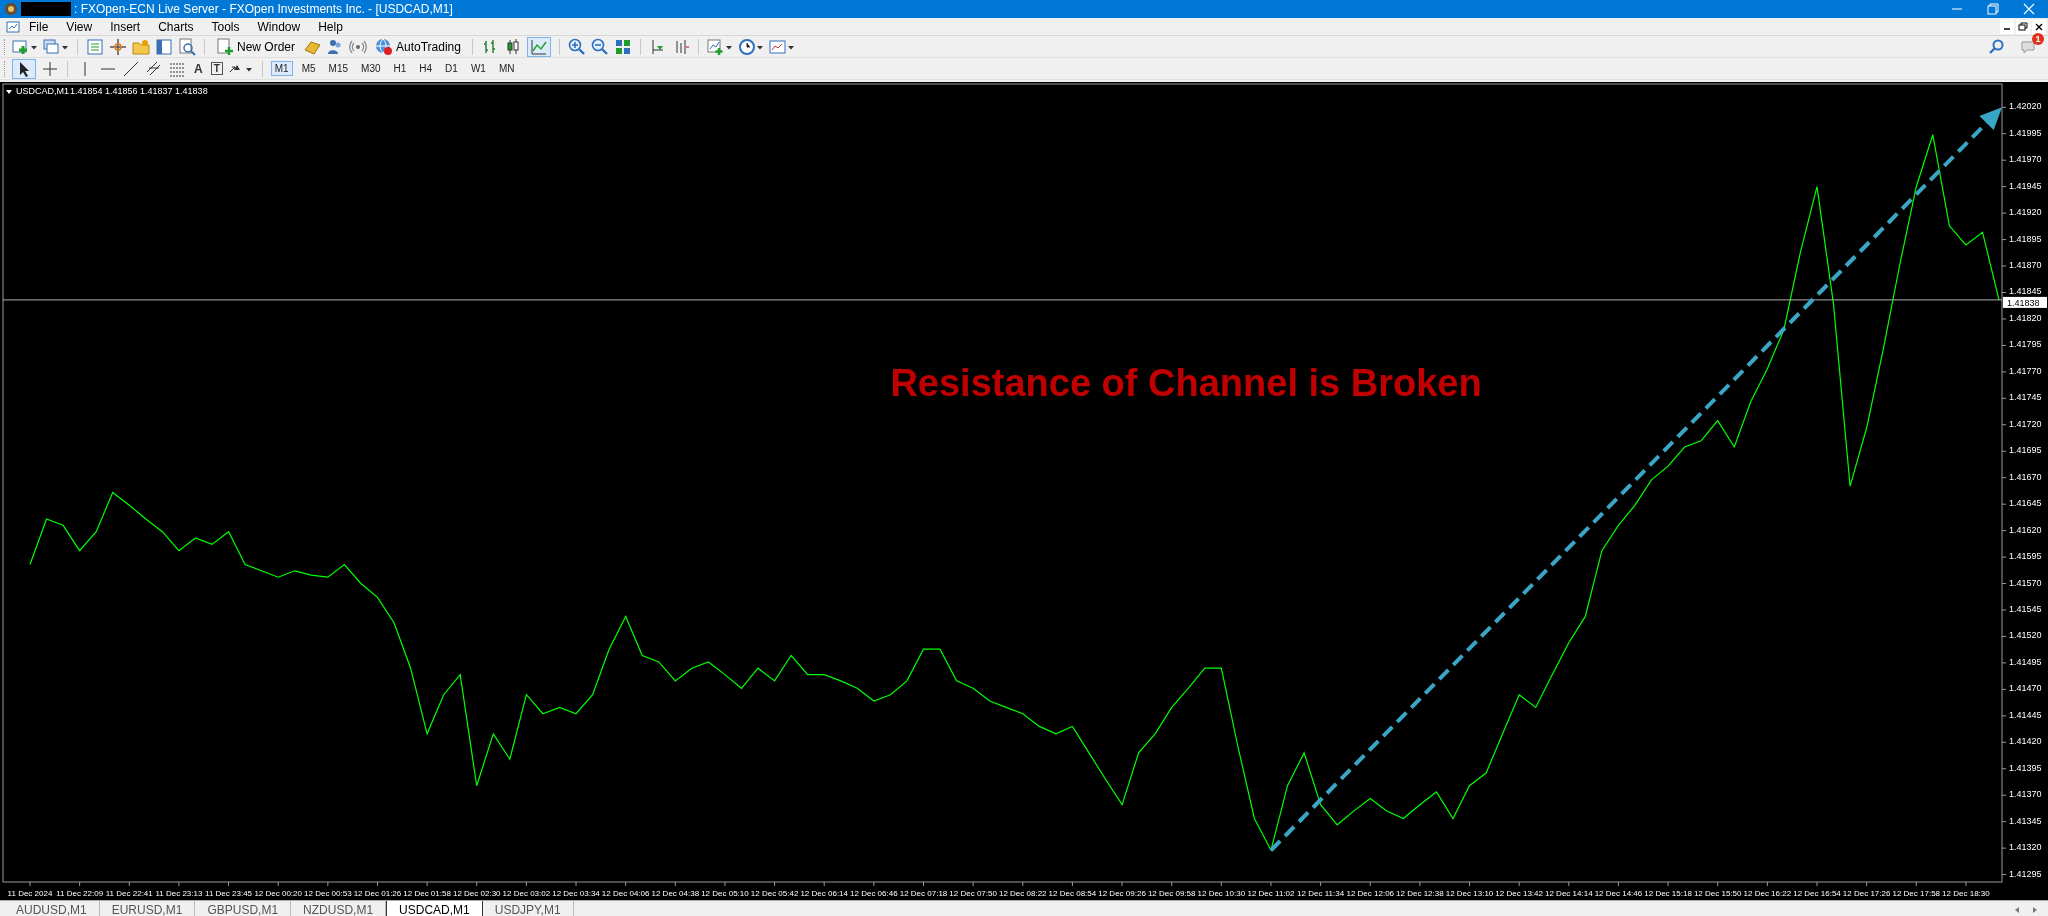 The width and height of the screenshot is (2048, 916). I want to click on time-axis-label: 12 Dec 11:02, so click(1271, 893).